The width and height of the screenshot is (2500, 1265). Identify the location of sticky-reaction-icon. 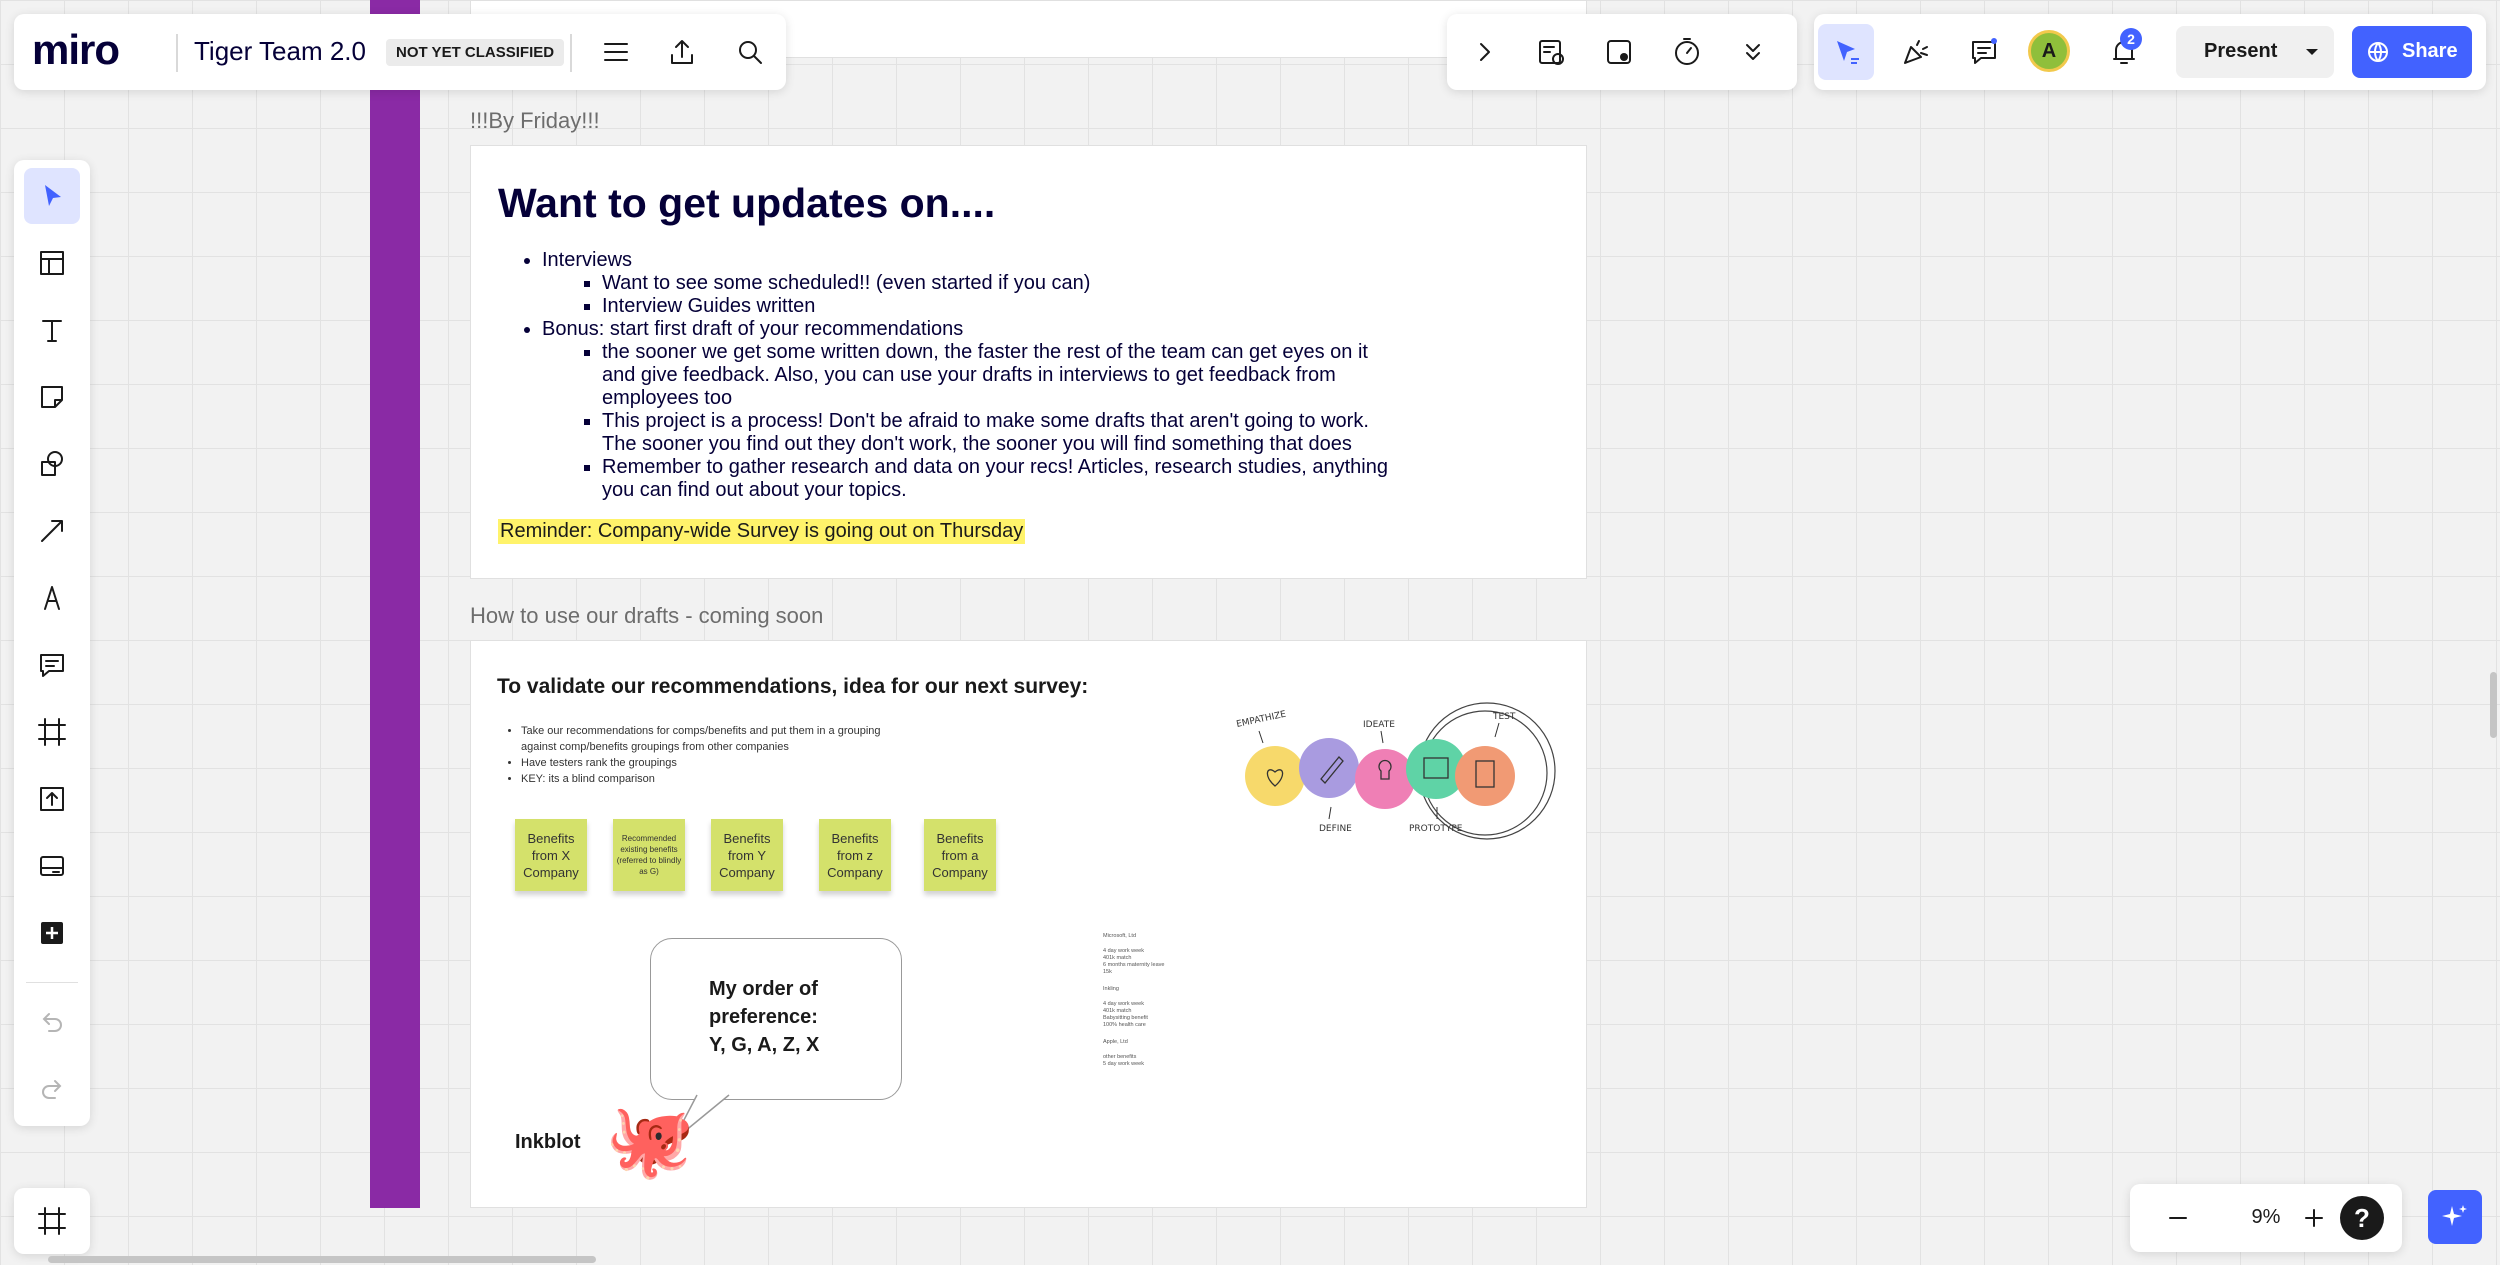
(1619, 52).